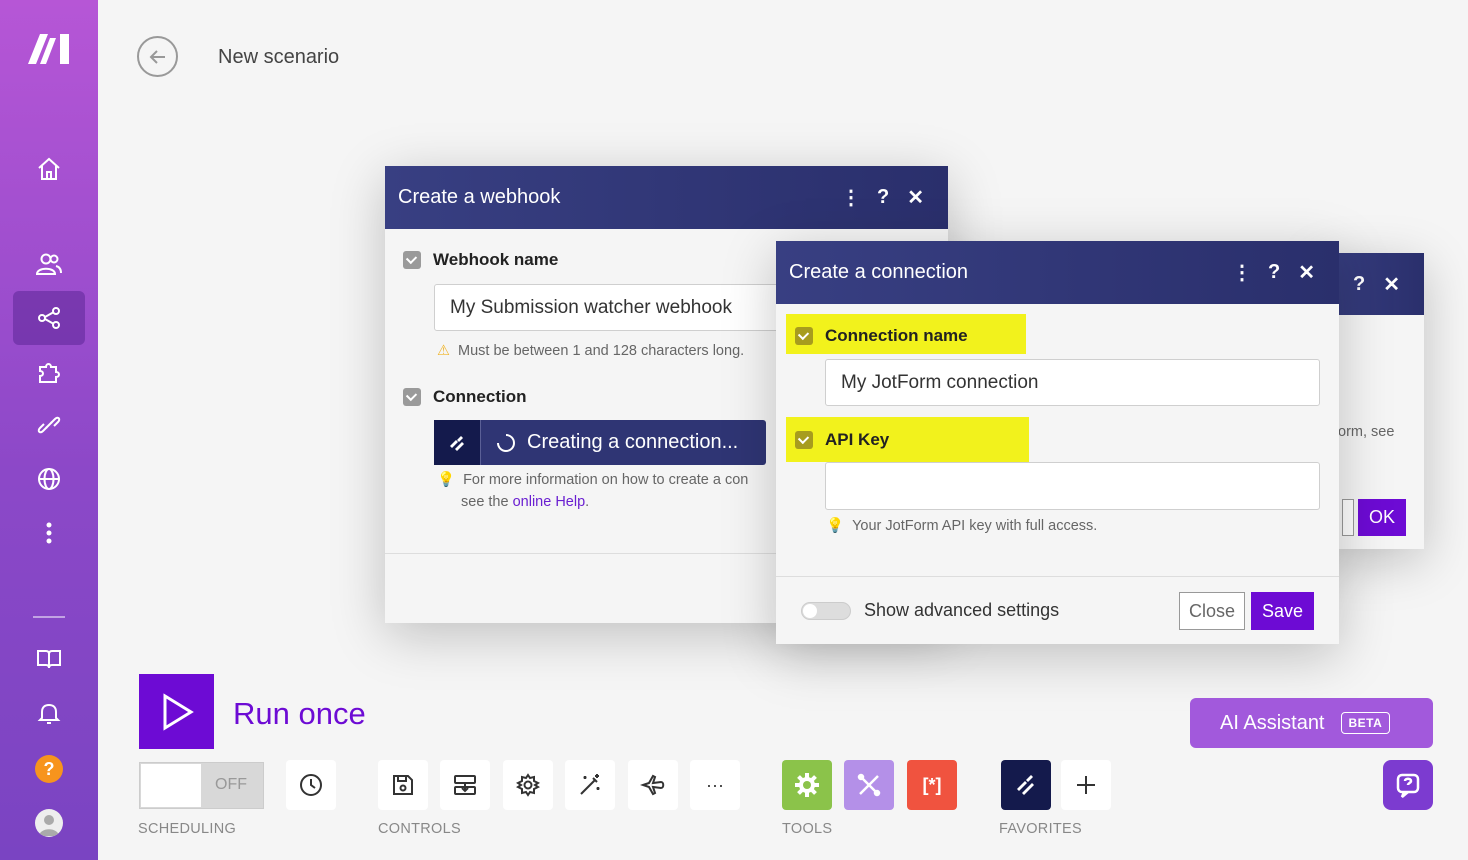  What do you see at coordinates (278, 57) in the screenshot?
I see `page-title: New scenario` at bounding box center [278, 57].